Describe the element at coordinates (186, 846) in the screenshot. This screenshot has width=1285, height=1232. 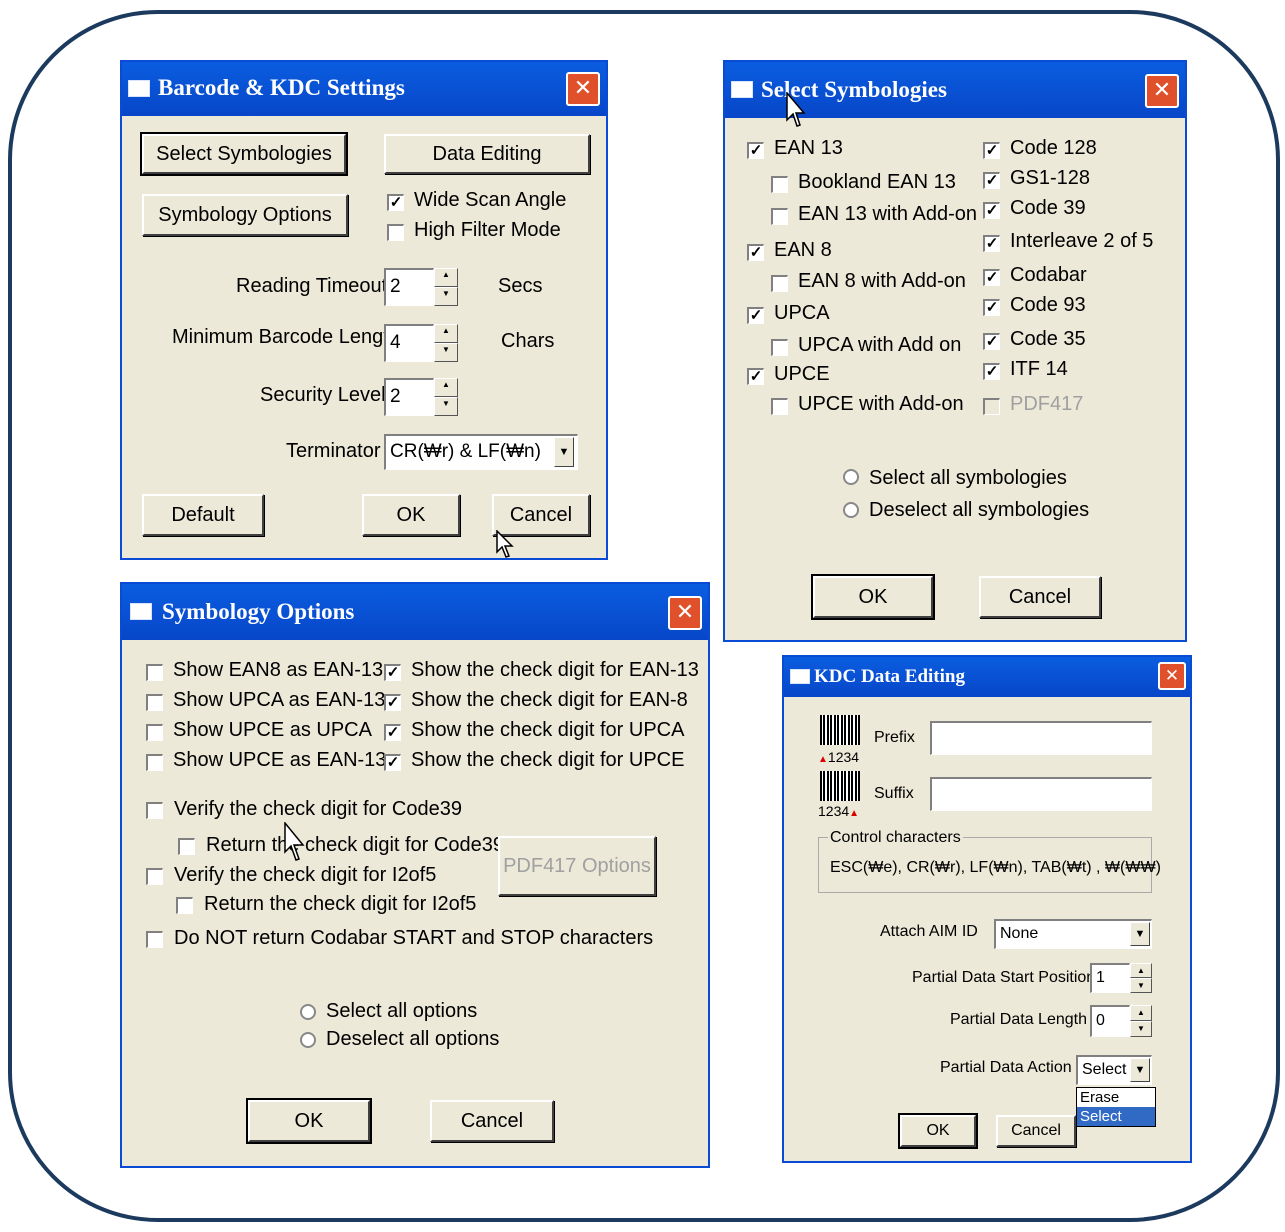
I see `return-code39-checkbox` at that location.